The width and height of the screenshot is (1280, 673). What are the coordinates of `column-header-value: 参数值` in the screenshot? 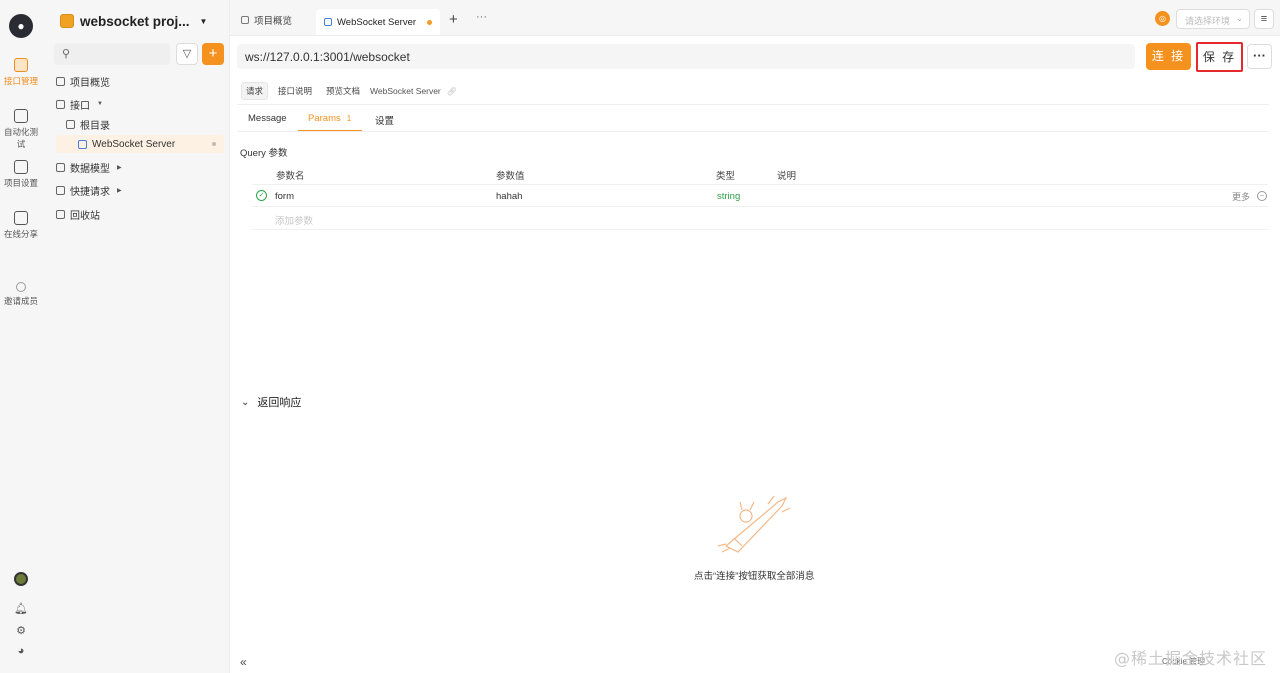 It's located at (510, 176).